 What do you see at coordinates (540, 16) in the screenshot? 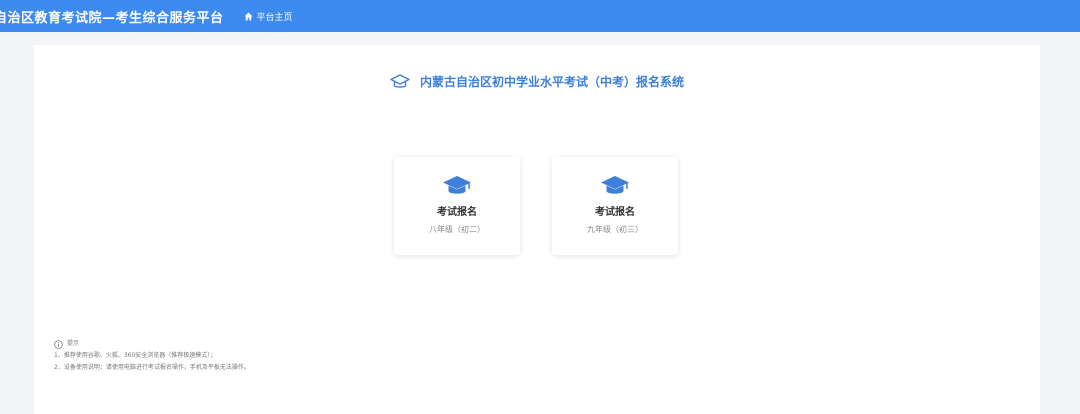
I see `top-bar: 自治区教育考试院—考生综合服务平台 平台主页` at bounding box center [540, 16].